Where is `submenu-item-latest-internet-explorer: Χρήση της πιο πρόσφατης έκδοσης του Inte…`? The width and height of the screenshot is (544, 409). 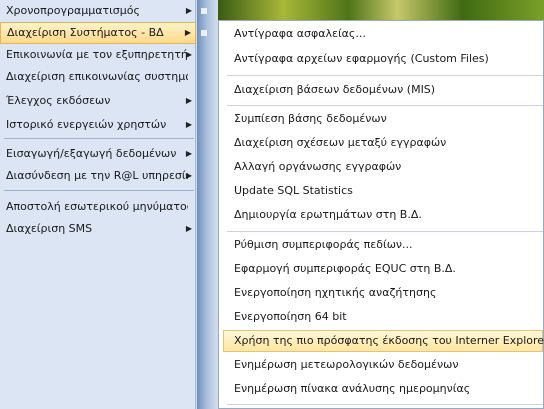 submenu-item-latest-internet-explorer: Χρήση της πιο πρόσφατης έκδοσης του Inte… is located at coordinates (383, 341).